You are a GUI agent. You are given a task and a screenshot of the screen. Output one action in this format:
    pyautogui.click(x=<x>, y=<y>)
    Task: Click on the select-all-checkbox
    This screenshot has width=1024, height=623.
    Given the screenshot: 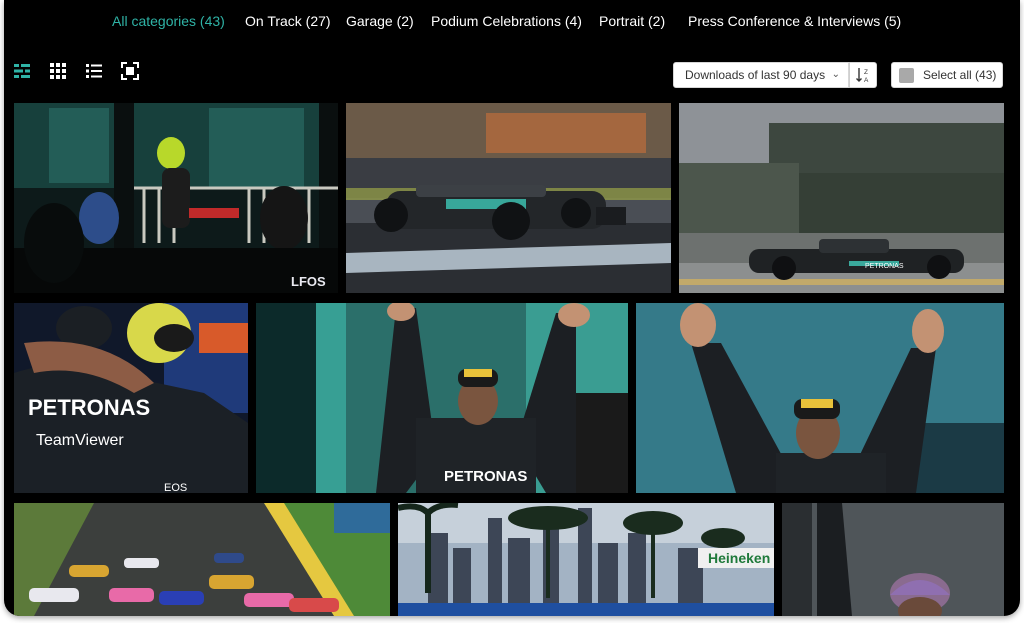 What is the action you would take?
    pyautogui.click(x=906, y=75)
    